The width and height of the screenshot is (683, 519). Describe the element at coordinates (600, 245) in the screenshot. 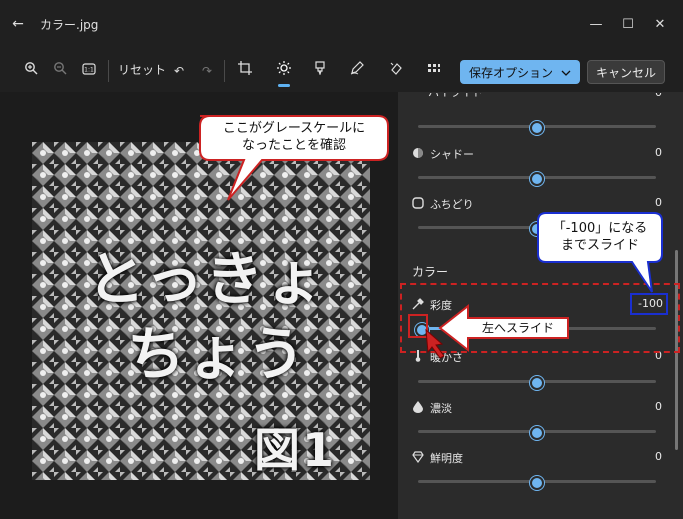

I see `value-callout-line2: までスライド` at that location.